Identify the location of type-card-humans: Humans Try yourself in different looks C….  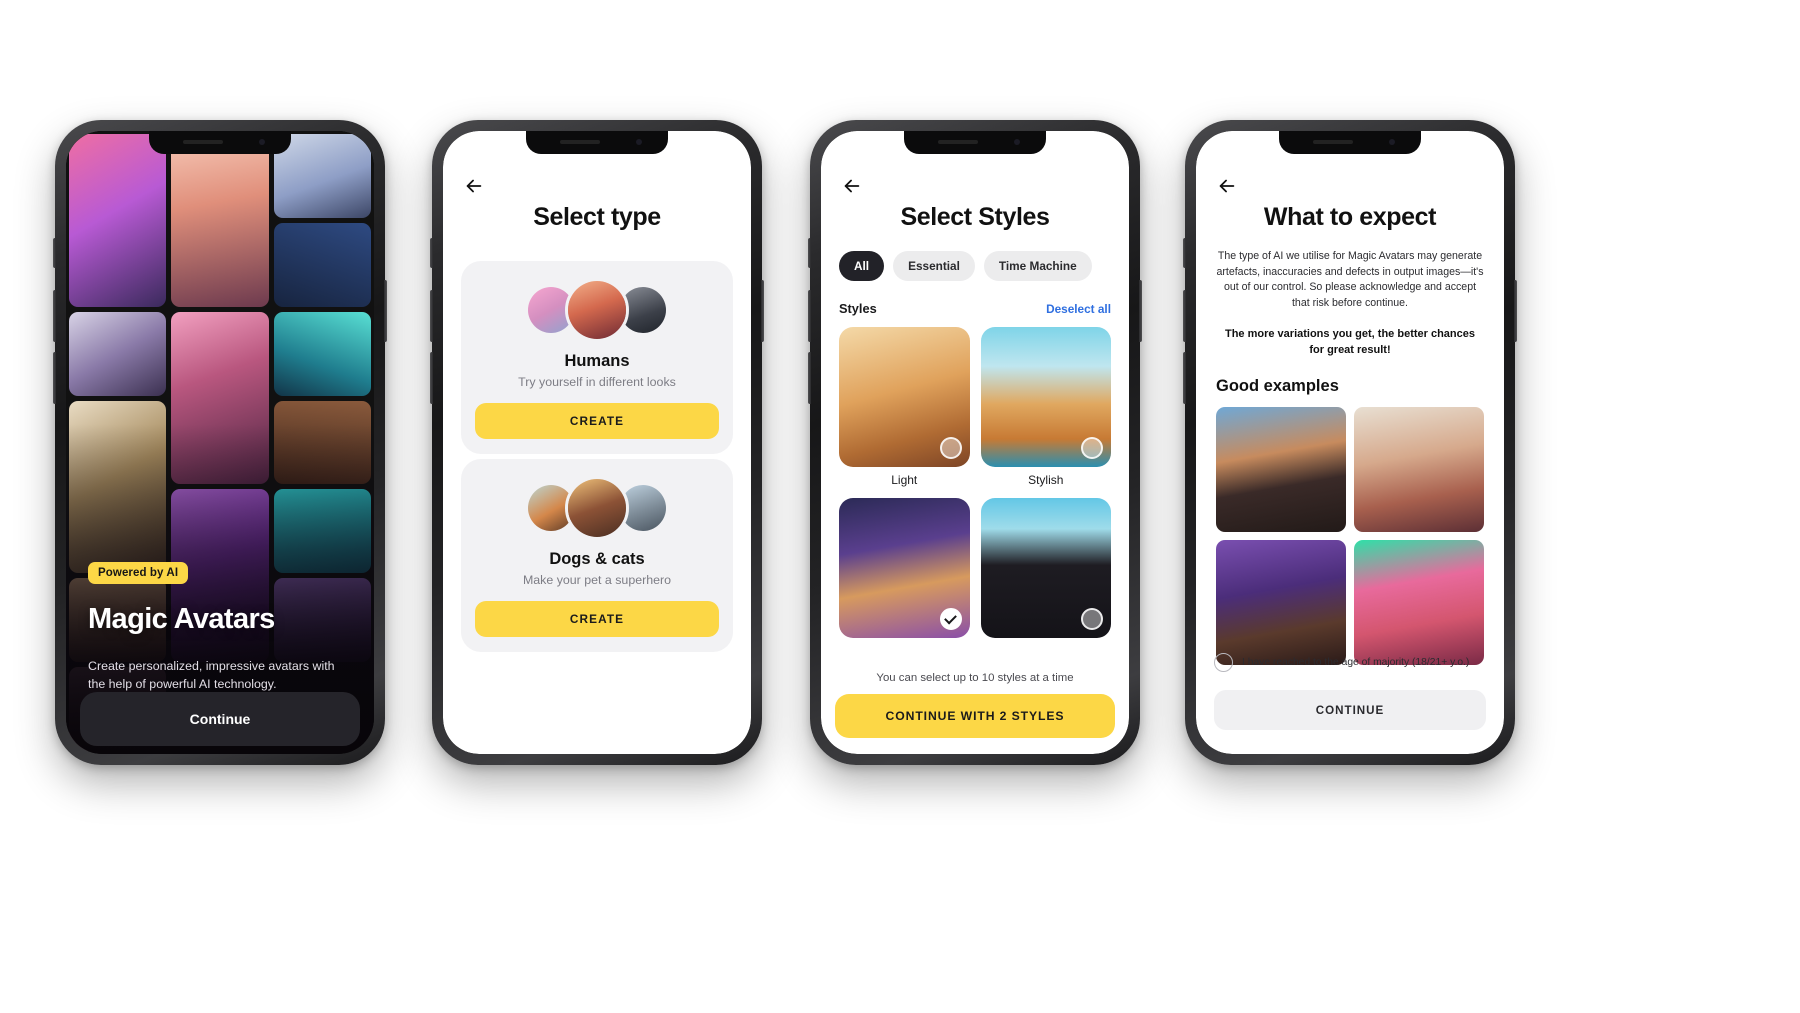
(597, 357).